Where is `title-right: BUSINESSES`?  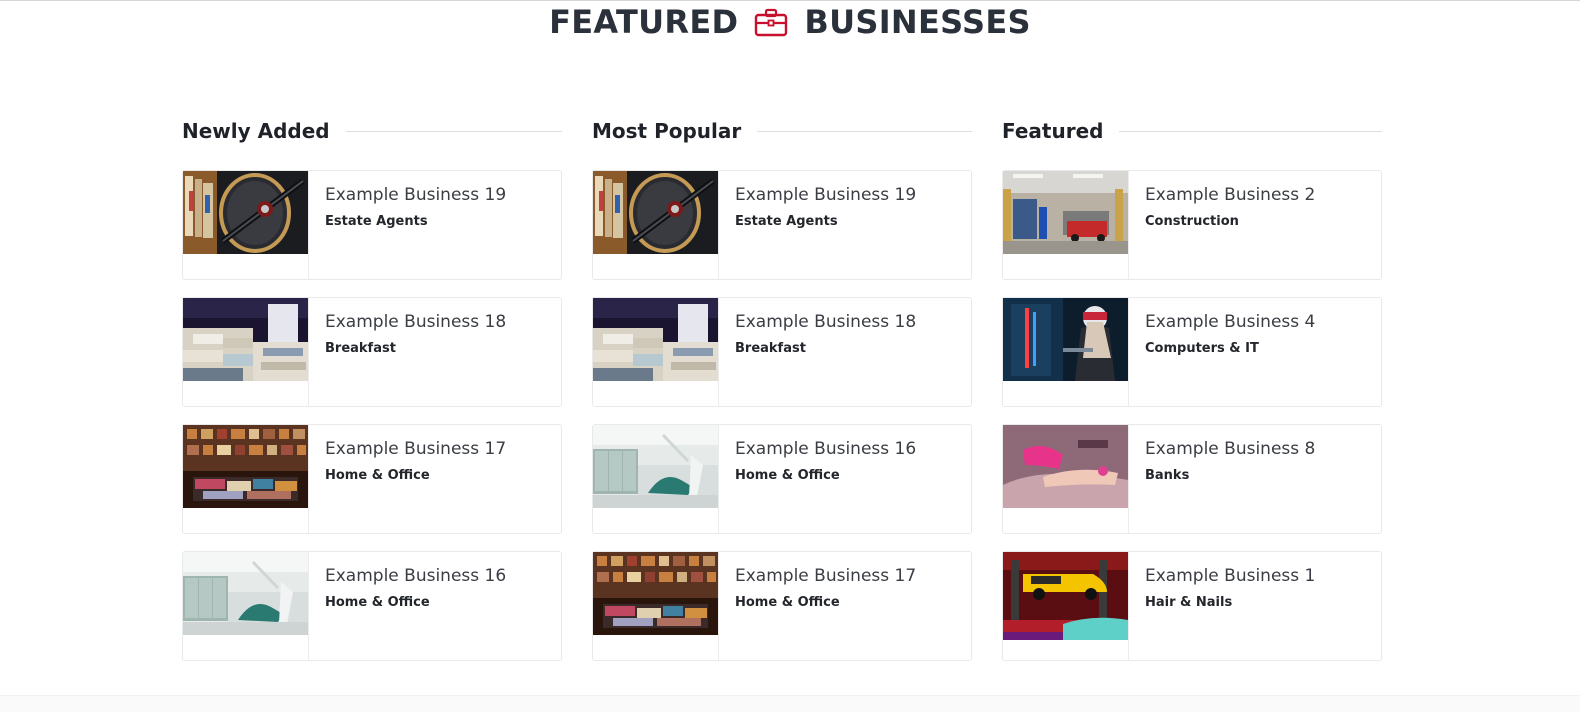 title-right: BUSINESSES is located at coordinates (917, 22).